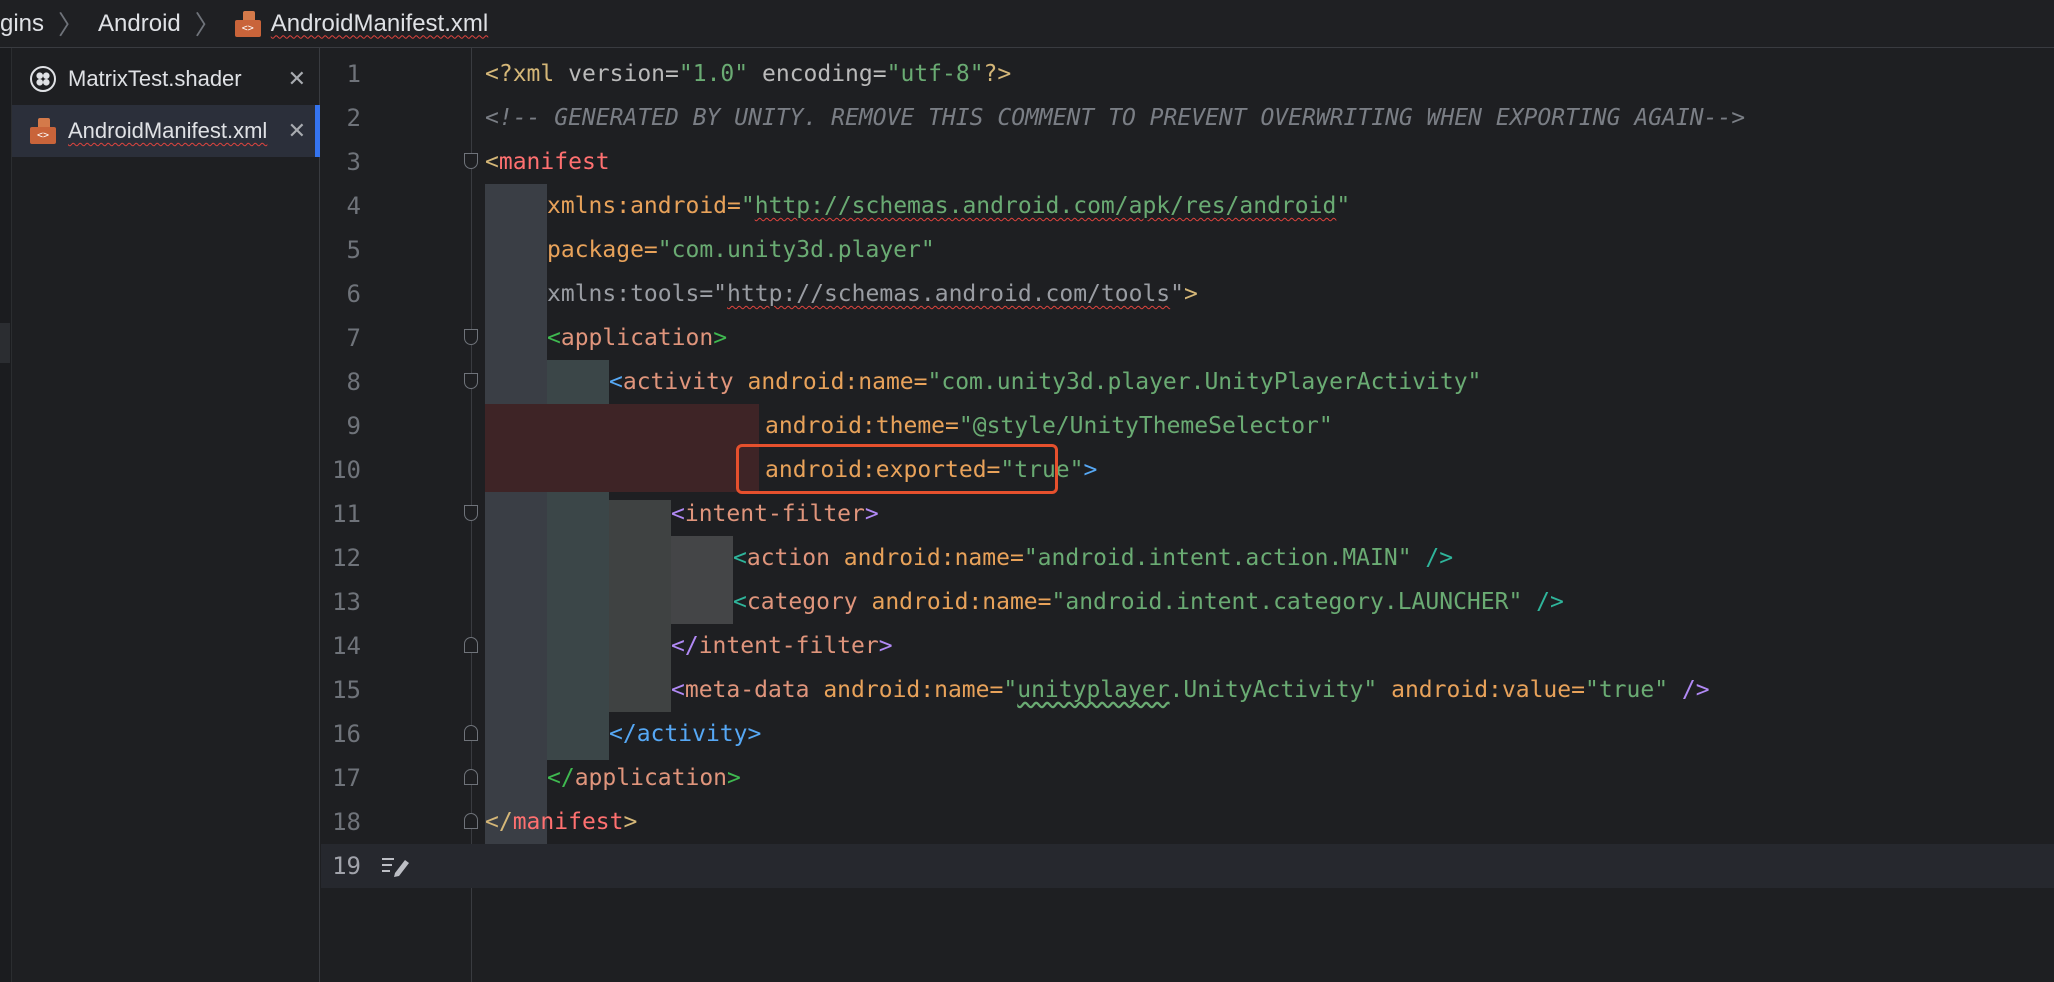 The height and width of the screenshot is (982, 2054). I want to click on shader-icon, so click(43, 79).